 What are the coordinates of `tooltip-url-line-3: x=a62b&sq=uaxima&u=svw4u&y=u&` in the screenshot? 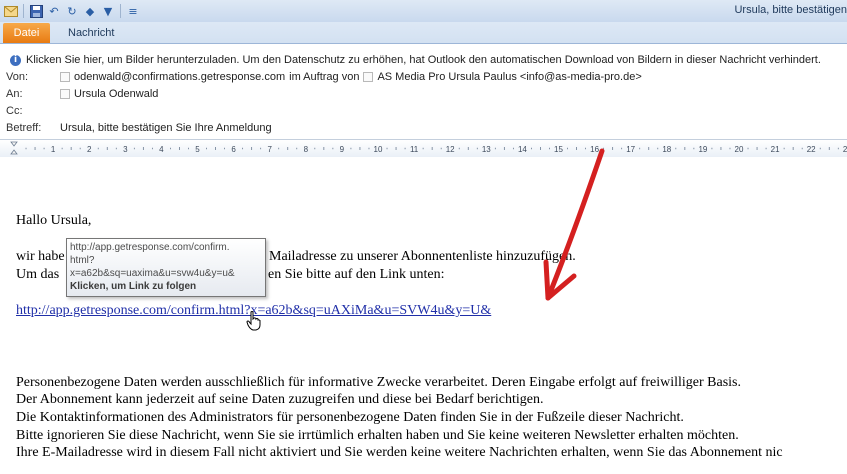 It's located at (152, 273).